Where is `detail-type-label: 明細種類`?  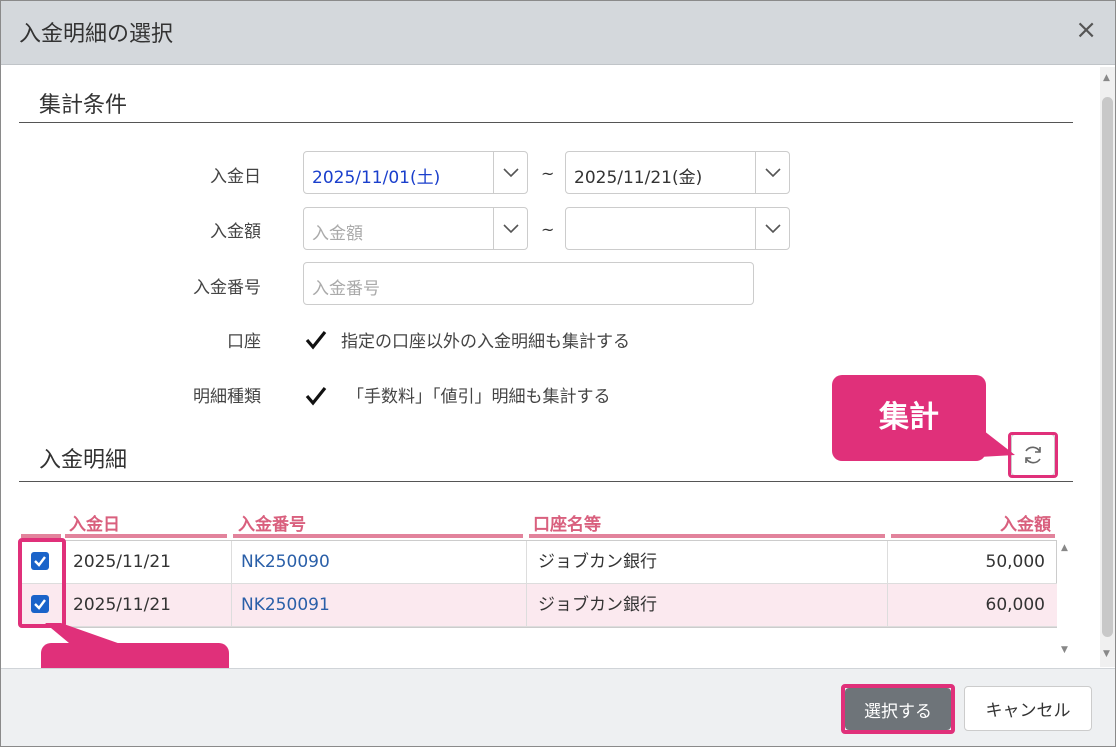
detail-type-label: 明細種類 is located at coordinates (227, 397).